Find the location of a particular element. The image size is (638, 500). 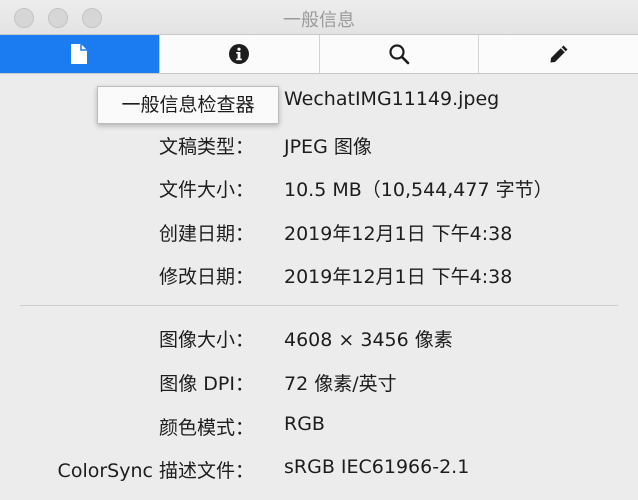

modified-row: 修改日期： 2019年12月1日 下午4:38 is located at coordinates (319, 277).